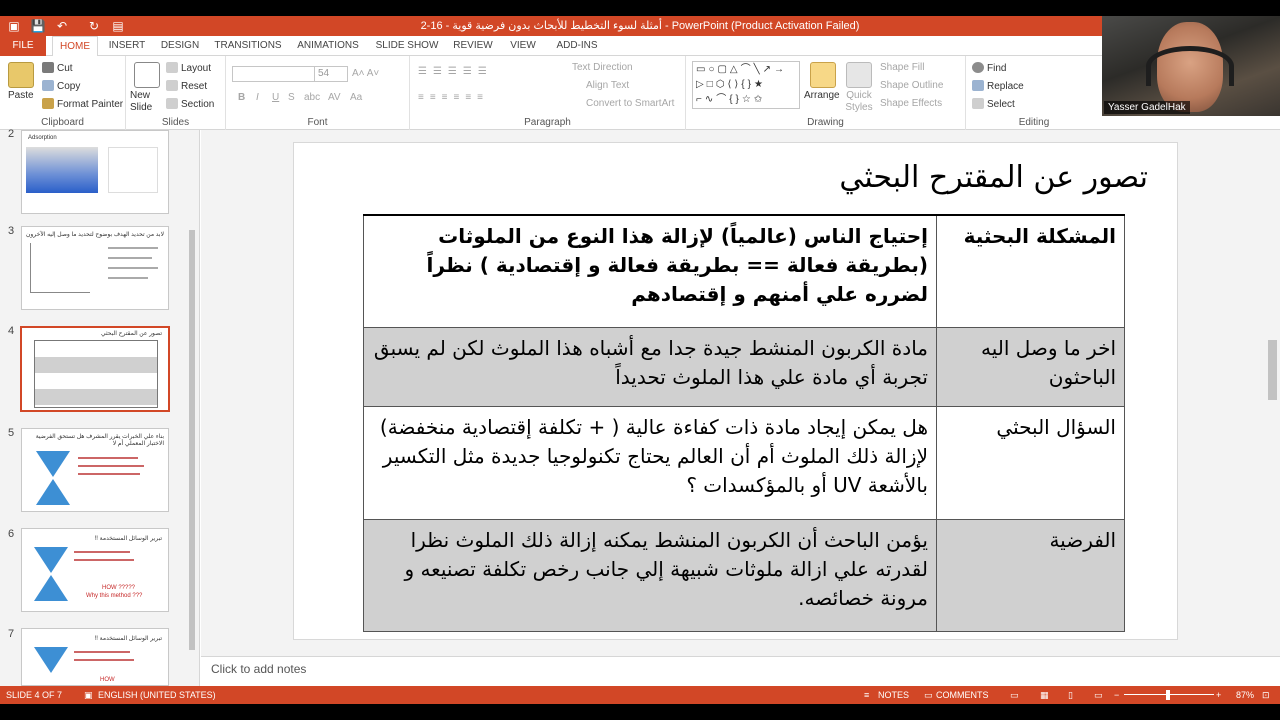 The image size is (1280, 720). I want to click on tab-insert: INSERT, so click(127, 46).